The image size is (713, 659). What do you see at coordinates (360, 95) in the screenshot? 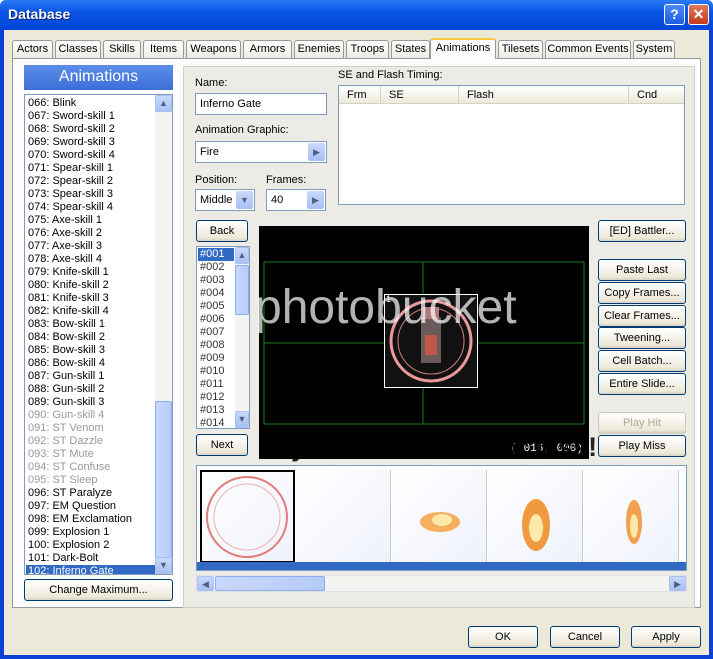
I see `col-frm: Frm` at bounding box center [360, 95].